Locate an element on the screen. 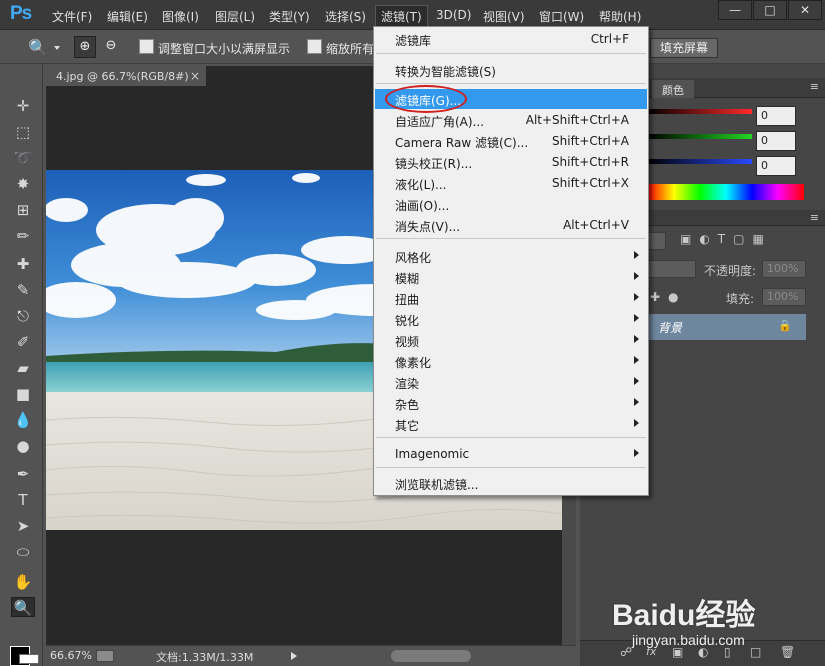  chevron-down-icon is located at coordinates (57, 48).